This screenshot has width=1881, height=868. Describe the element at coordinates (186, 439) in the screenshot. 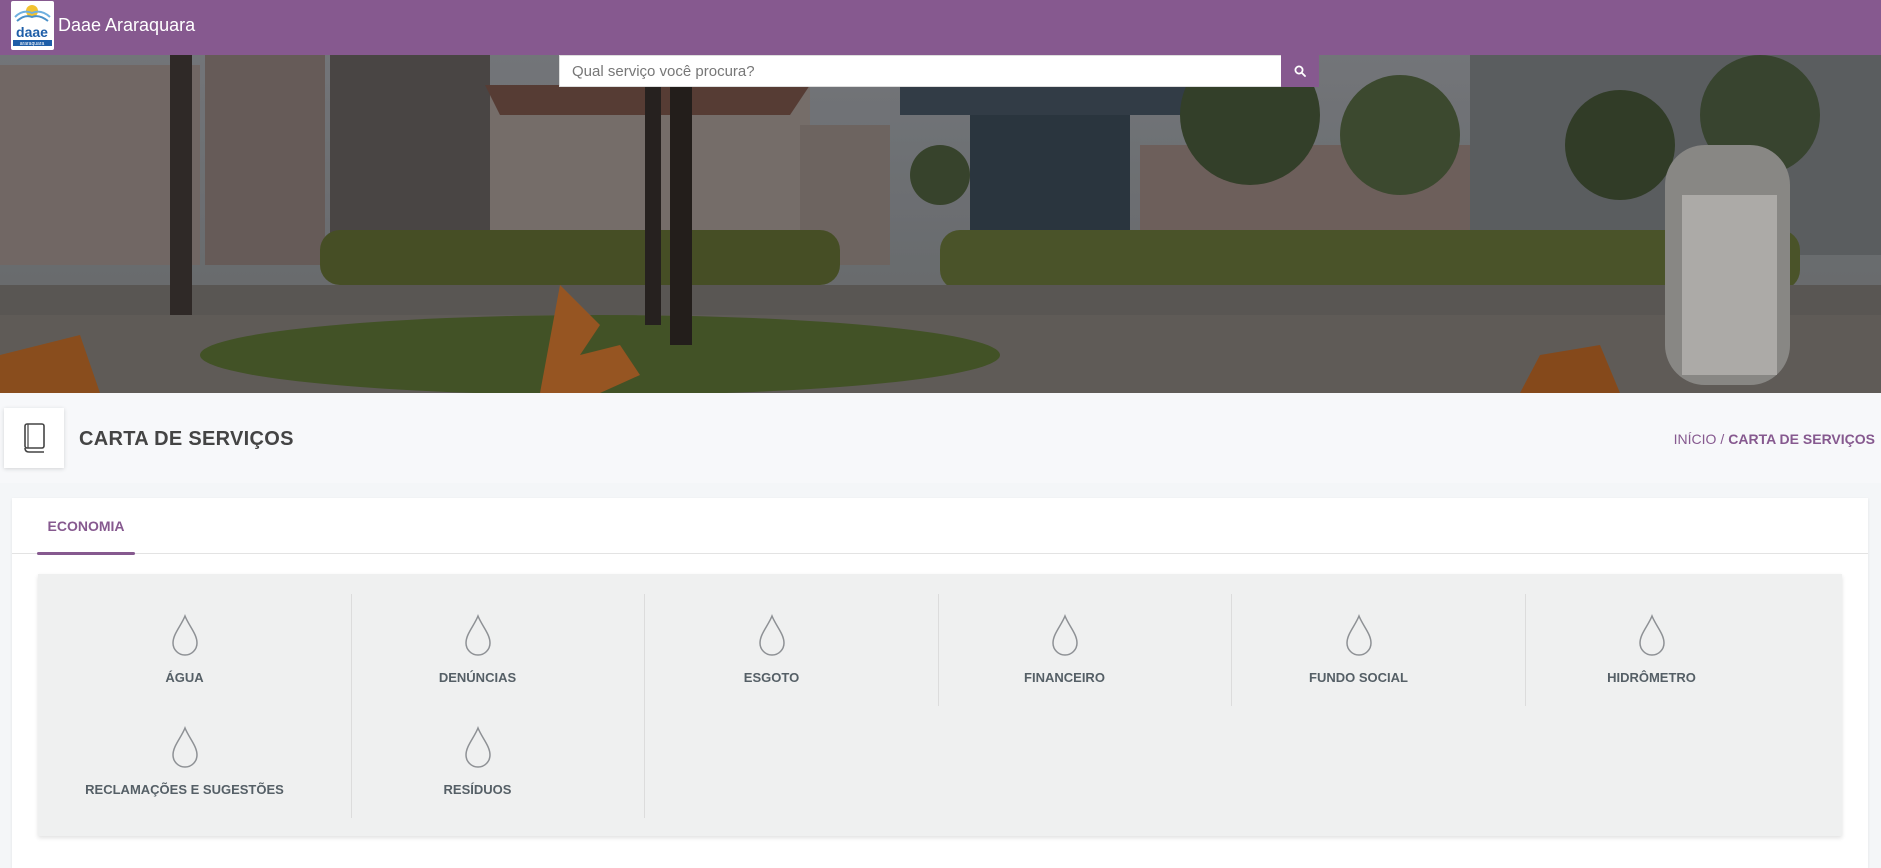

I see `page-title: CARTA DE SERVIÇOS` at that location.